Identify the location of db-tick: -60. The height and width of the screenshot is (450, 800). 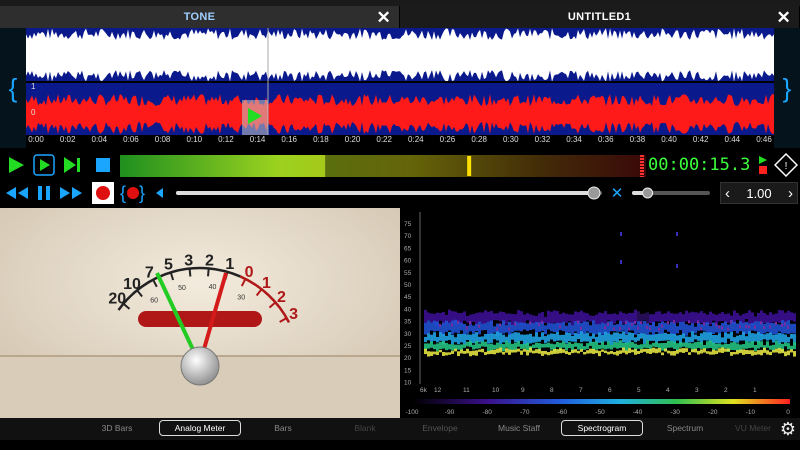
(563, 412).